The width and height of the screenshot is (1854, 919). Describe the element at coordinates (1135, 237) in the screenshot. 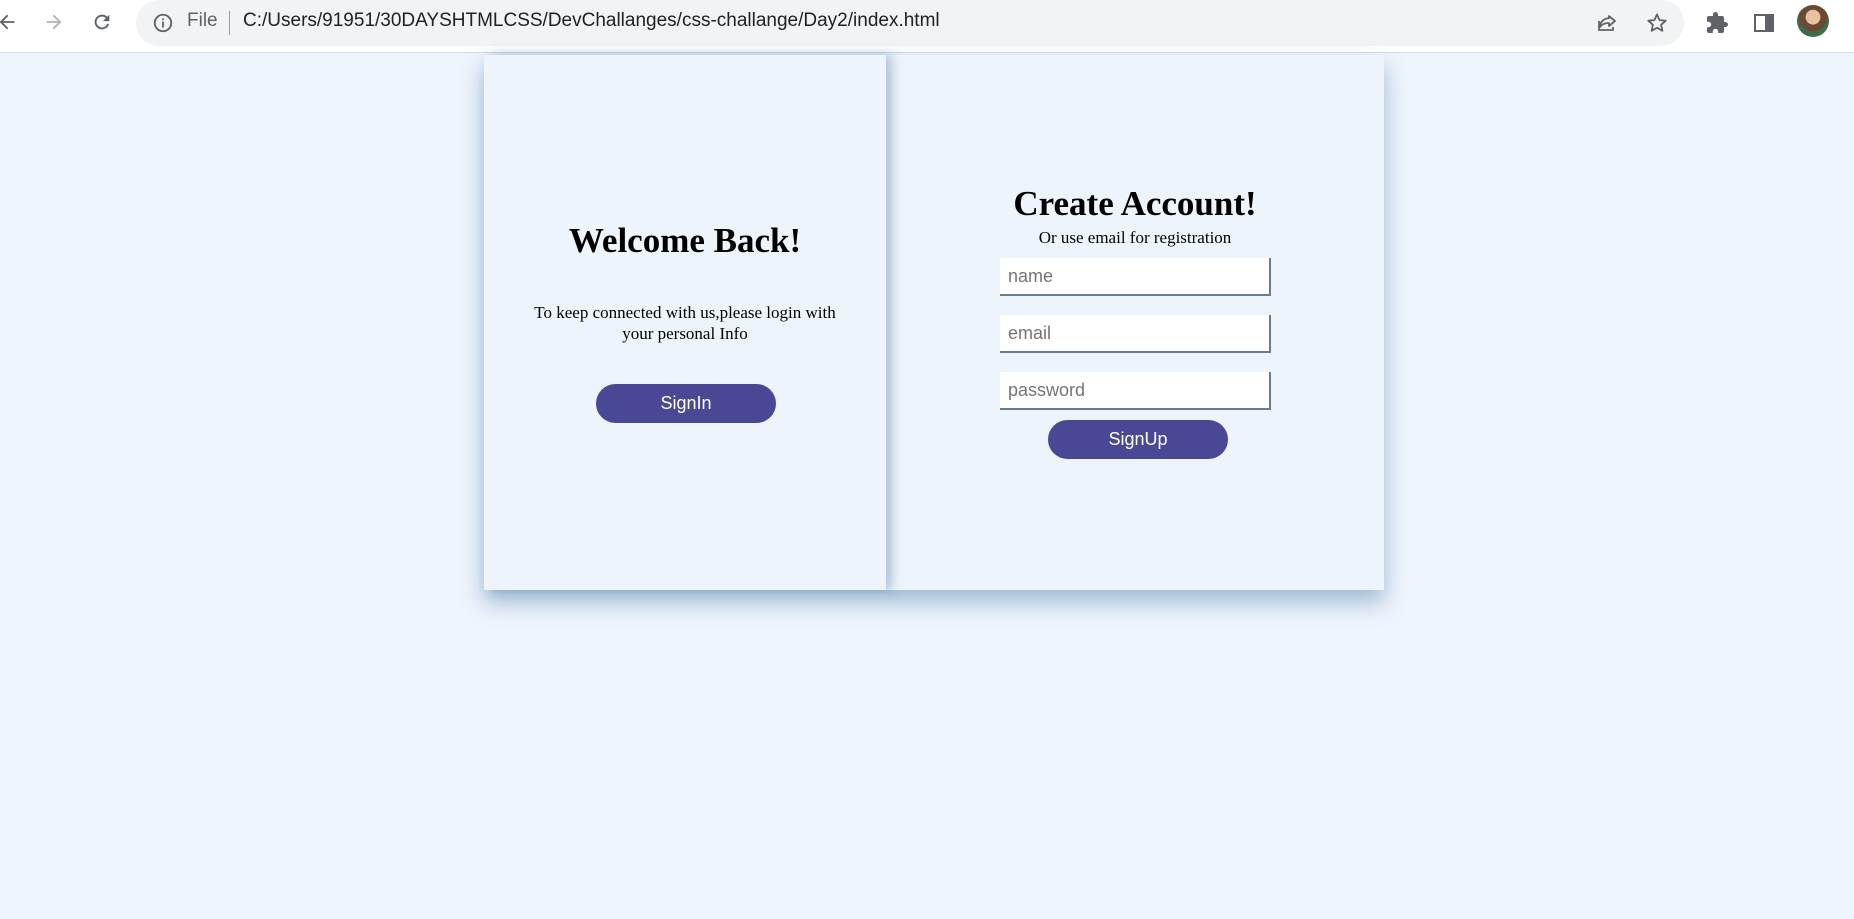

I see `registration-subtitle: Or use email for registration` at that location.